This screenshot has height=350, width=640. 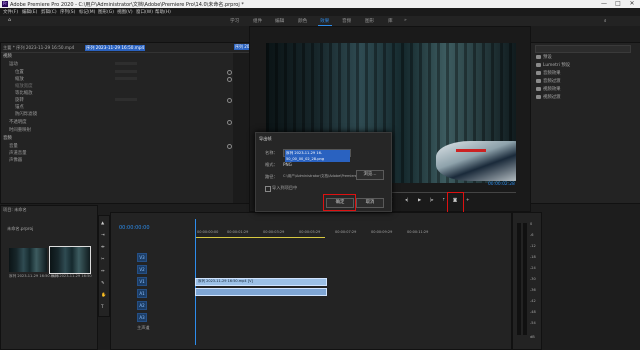 What do you see at coordinates (605, 21) in the screenshot?
I see `search-icon: ⌕` at bounding box center [605, 21].